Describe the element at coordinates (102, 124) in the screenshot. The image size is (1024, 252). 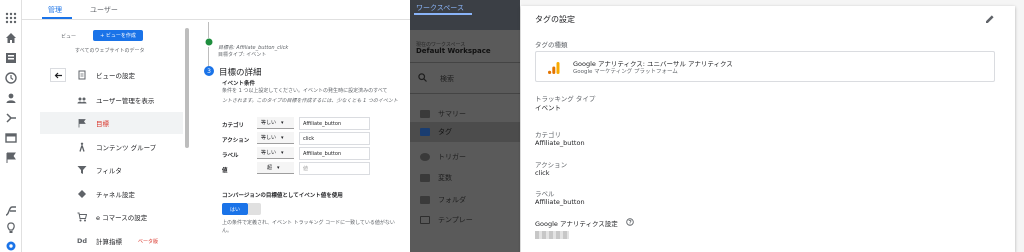
I see `menu-label: 目標` at that location.